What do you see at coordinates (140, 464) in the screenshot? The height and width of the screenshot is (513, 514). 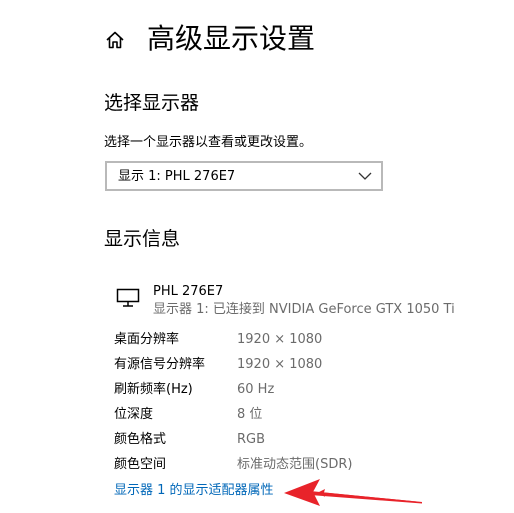 I see `color-space-label: 颜色空间` at bounding box center [140, 464].